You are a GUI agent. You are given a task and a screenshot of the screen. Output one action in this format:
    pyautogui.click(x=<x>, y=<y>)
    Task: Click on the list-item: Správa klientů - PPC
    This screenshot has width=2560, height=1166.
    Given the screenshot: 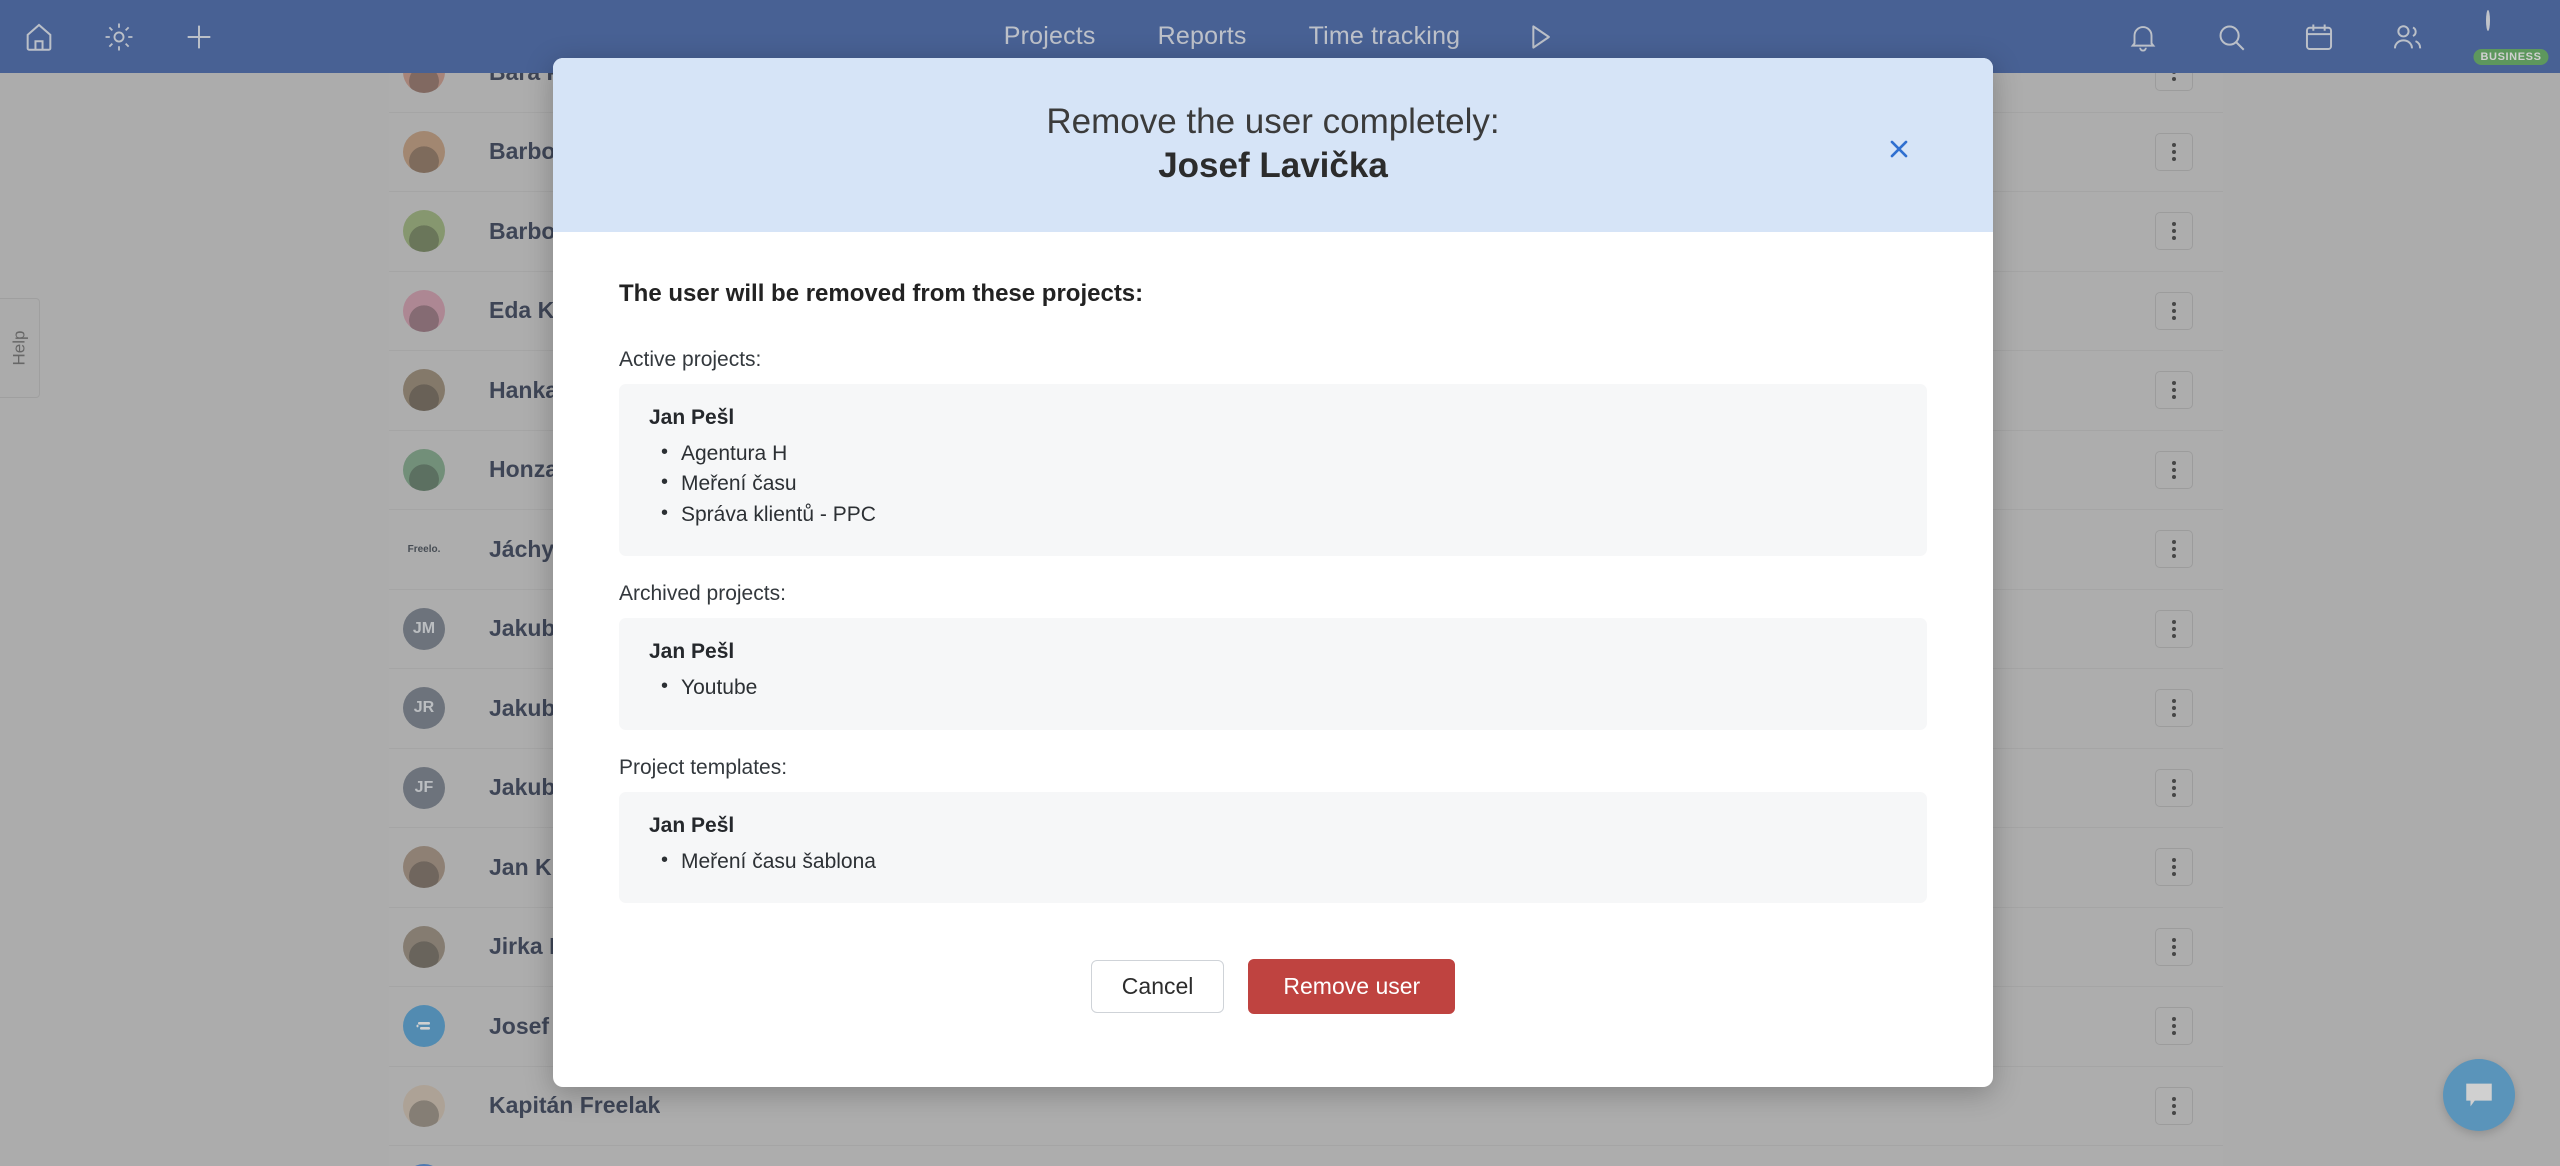 What is the action you would take?
    pyautogui.click(x=1273, y=514)
    